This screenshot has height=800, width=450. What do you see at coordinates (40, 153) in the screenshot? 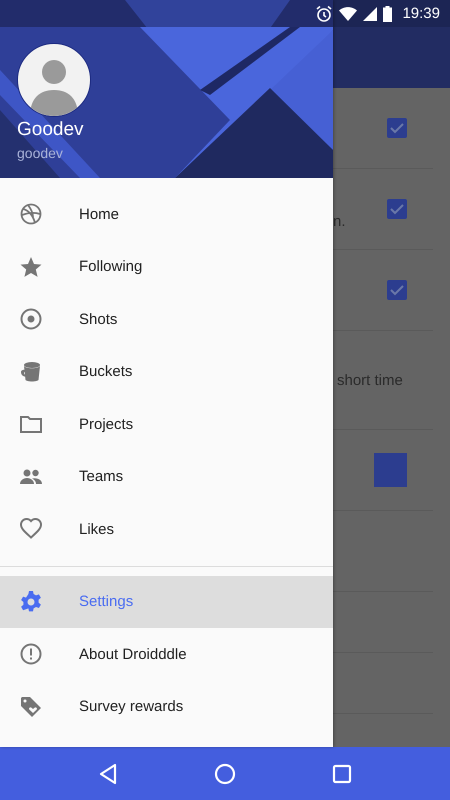
I see `account-username: goodev` at bounding box center [40, 153].